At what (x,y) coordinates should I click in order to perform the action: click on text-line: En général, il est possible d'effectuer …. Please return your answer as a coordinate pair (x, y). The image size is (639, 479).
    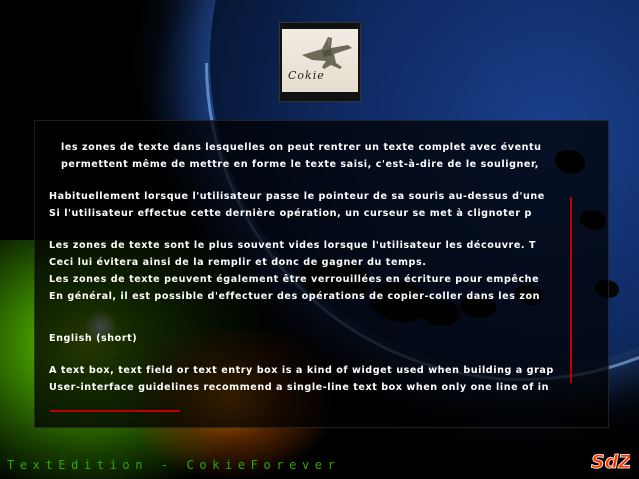
    Looking at the image, I should click on (295, 296).